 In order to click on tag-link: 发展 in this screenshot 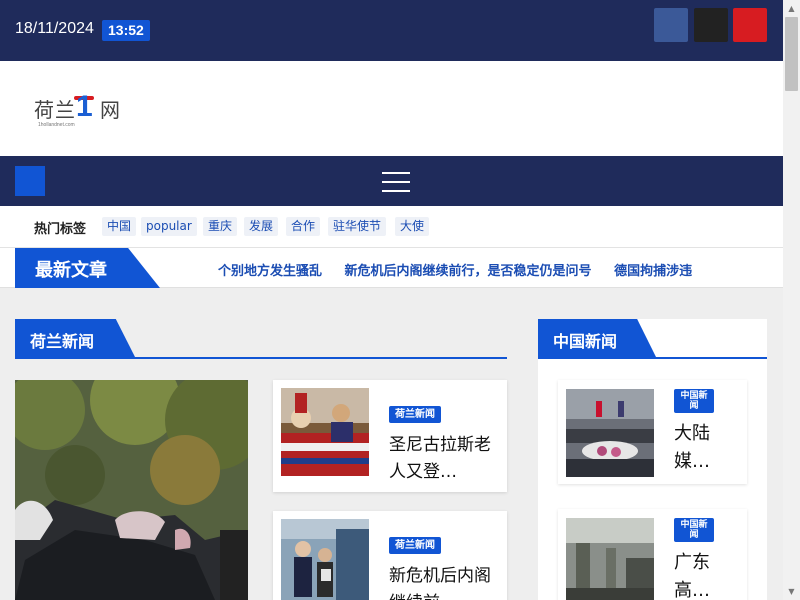, I will do `click(261, 226)`.